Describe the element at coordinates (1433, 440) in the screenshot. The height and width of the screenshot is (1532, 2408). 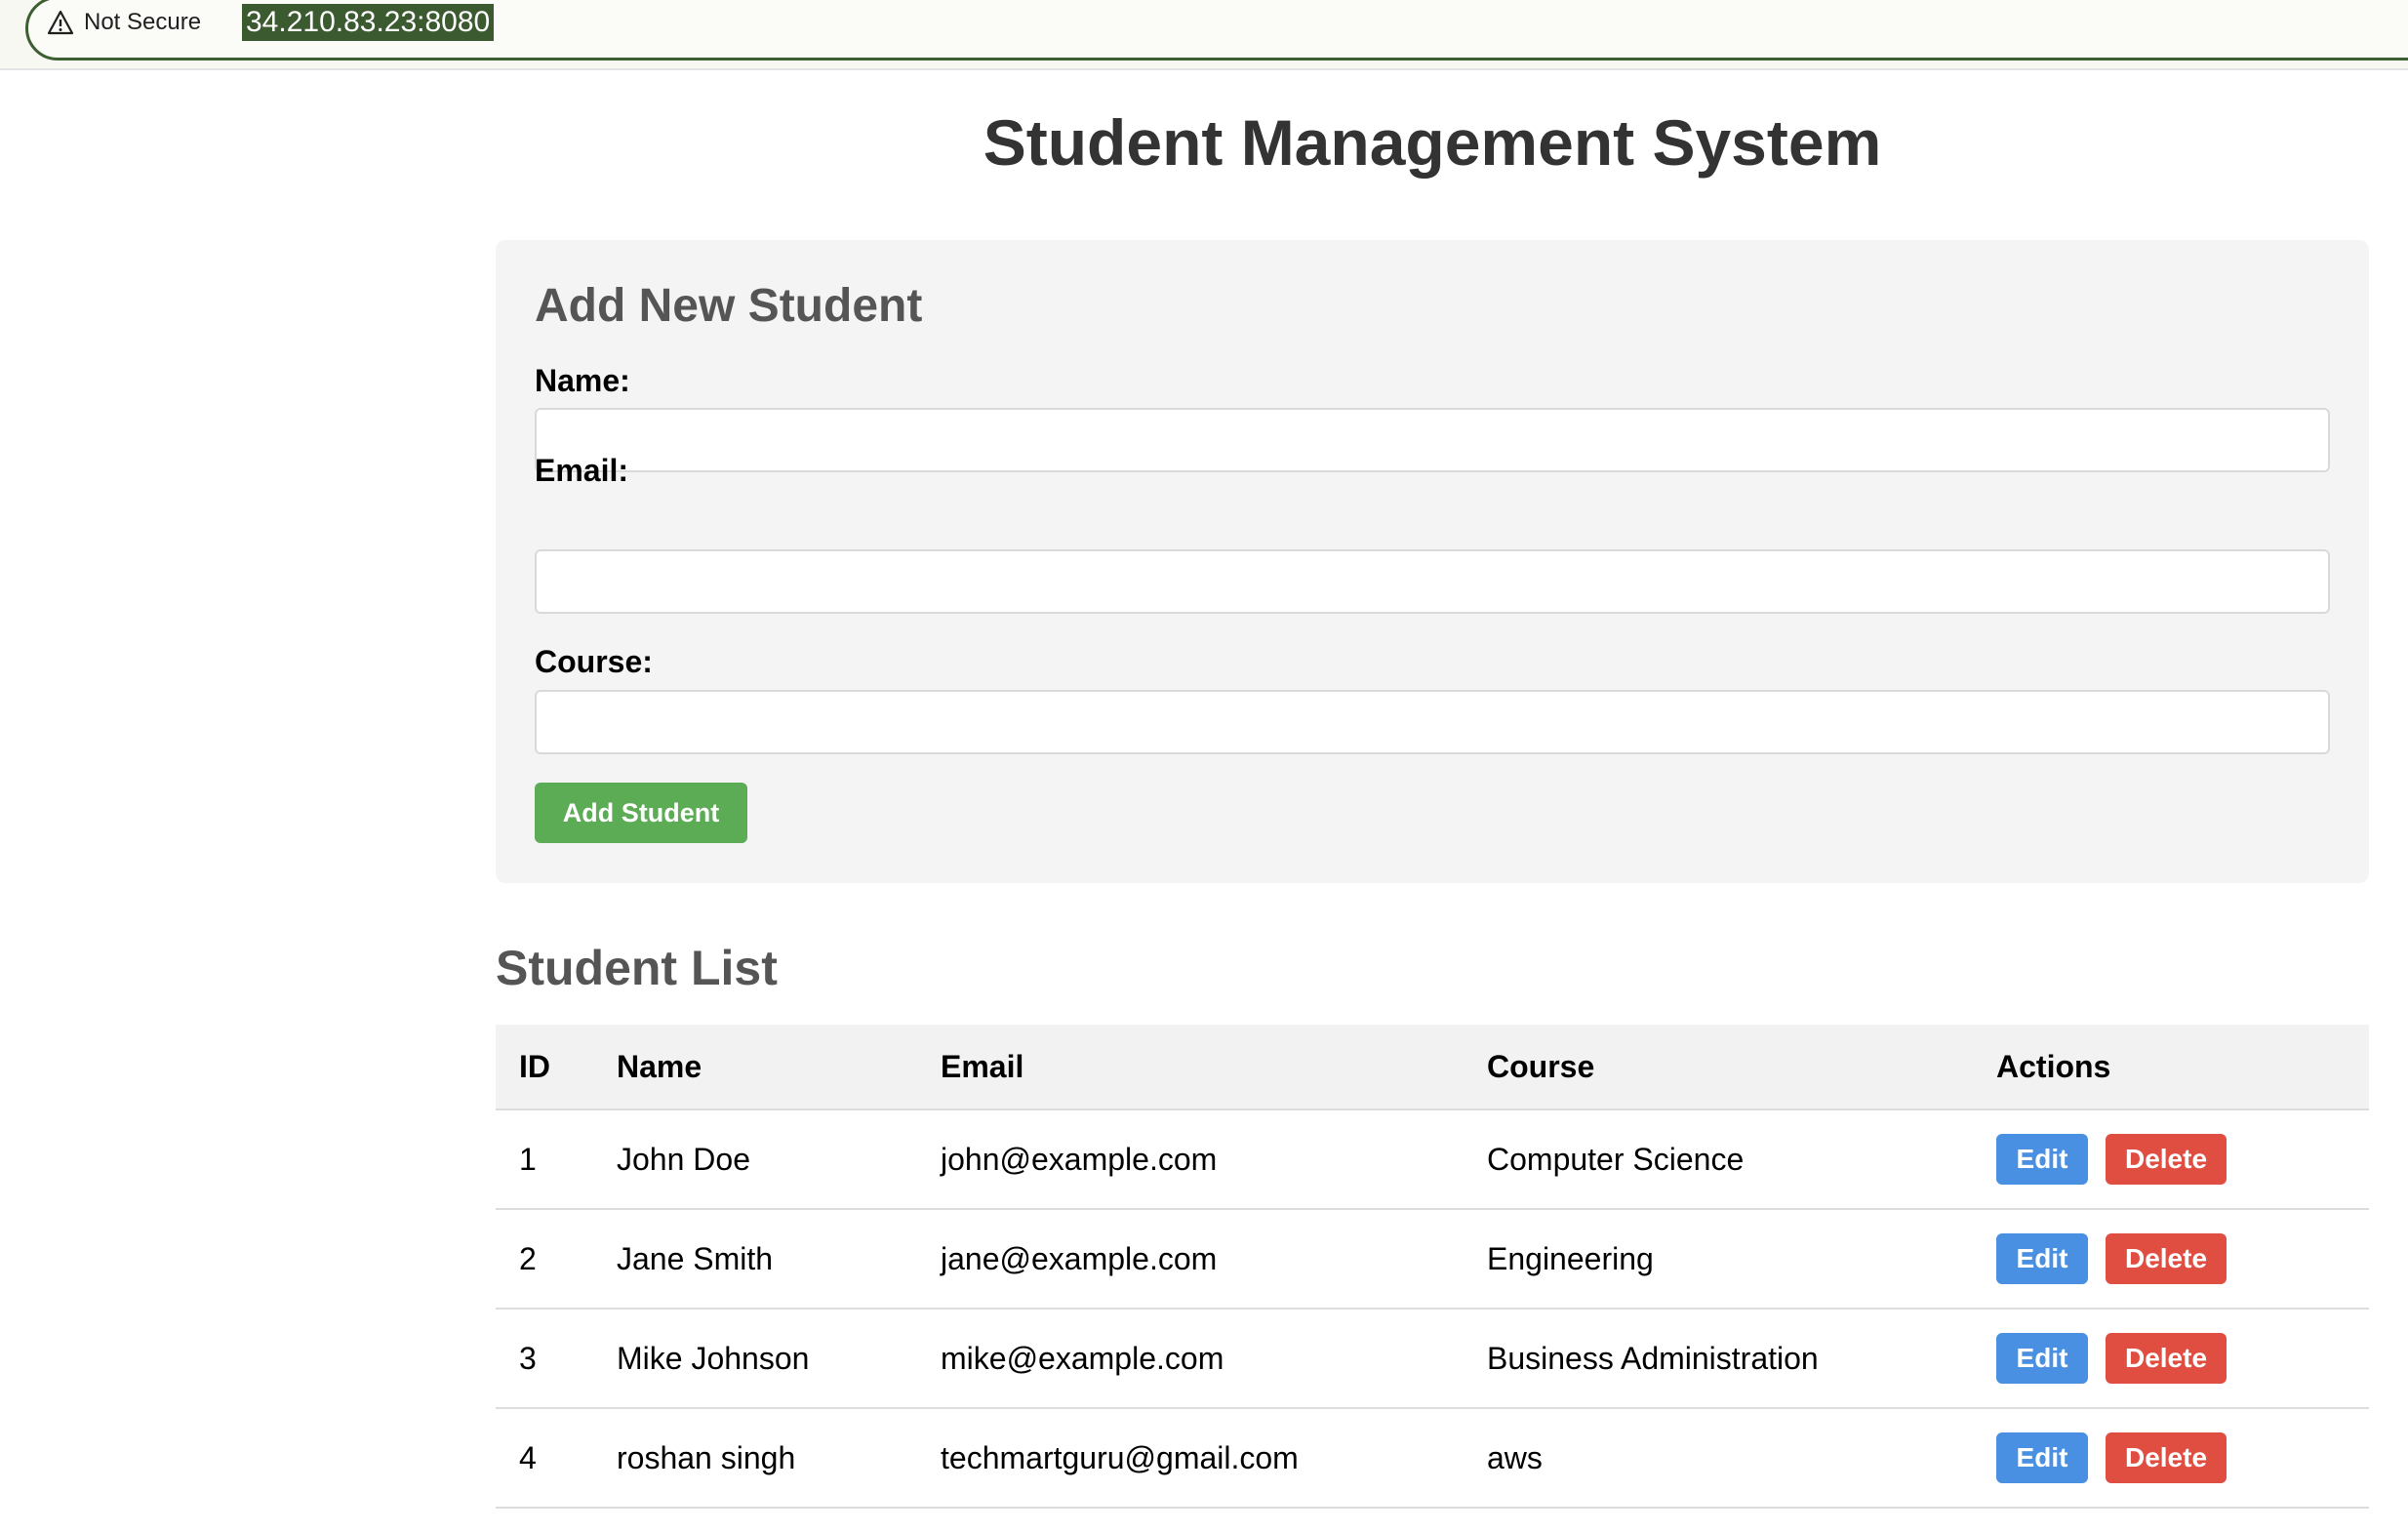
I see `name-input` at that location.